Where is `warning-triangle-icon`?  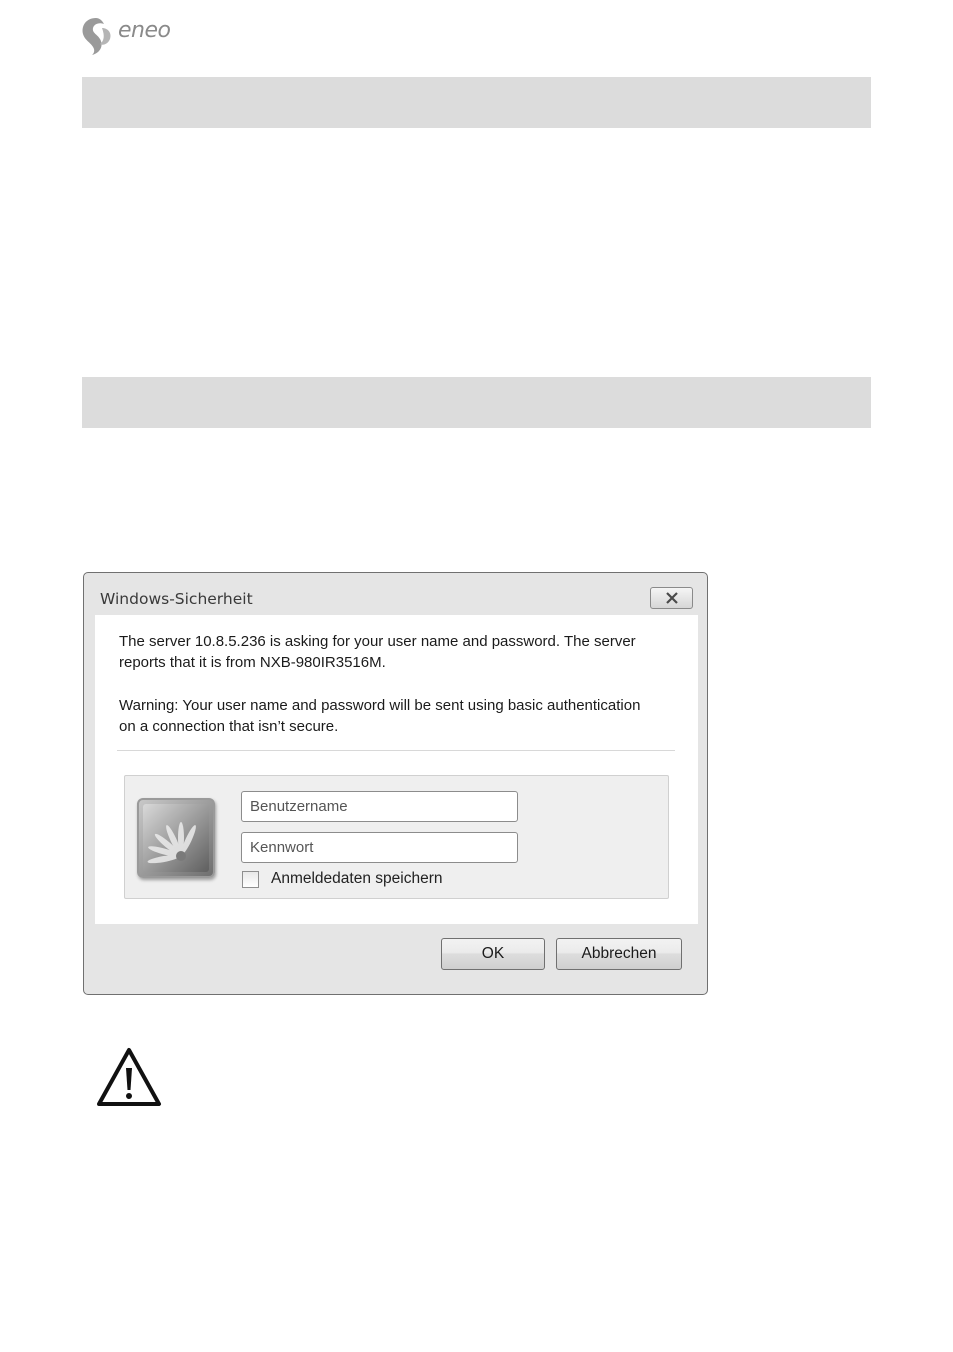
warning-triangle-icon is located at coordinates (129, 1077).